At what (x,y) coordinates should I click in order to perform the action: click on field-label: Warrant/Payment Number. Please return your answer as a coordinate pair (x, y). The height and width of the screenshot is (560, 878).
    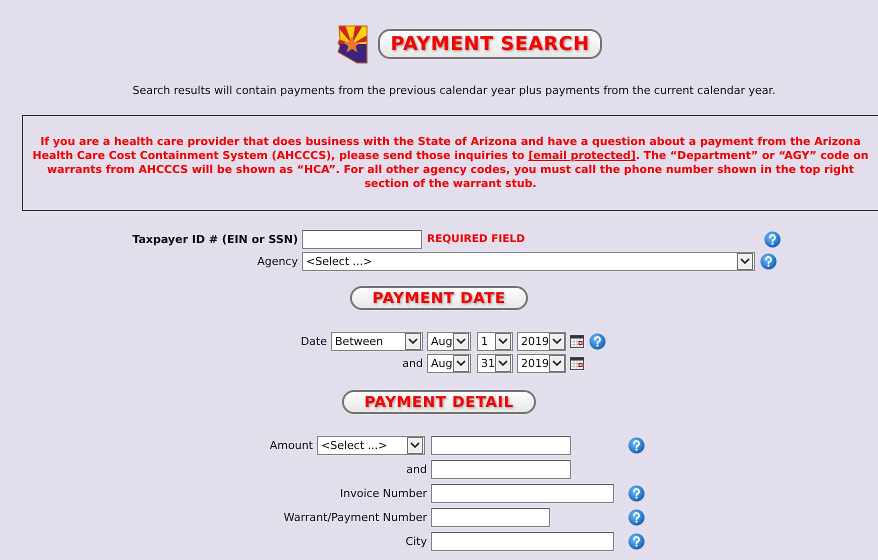
    Looking at the image, I should click on (355, 517).